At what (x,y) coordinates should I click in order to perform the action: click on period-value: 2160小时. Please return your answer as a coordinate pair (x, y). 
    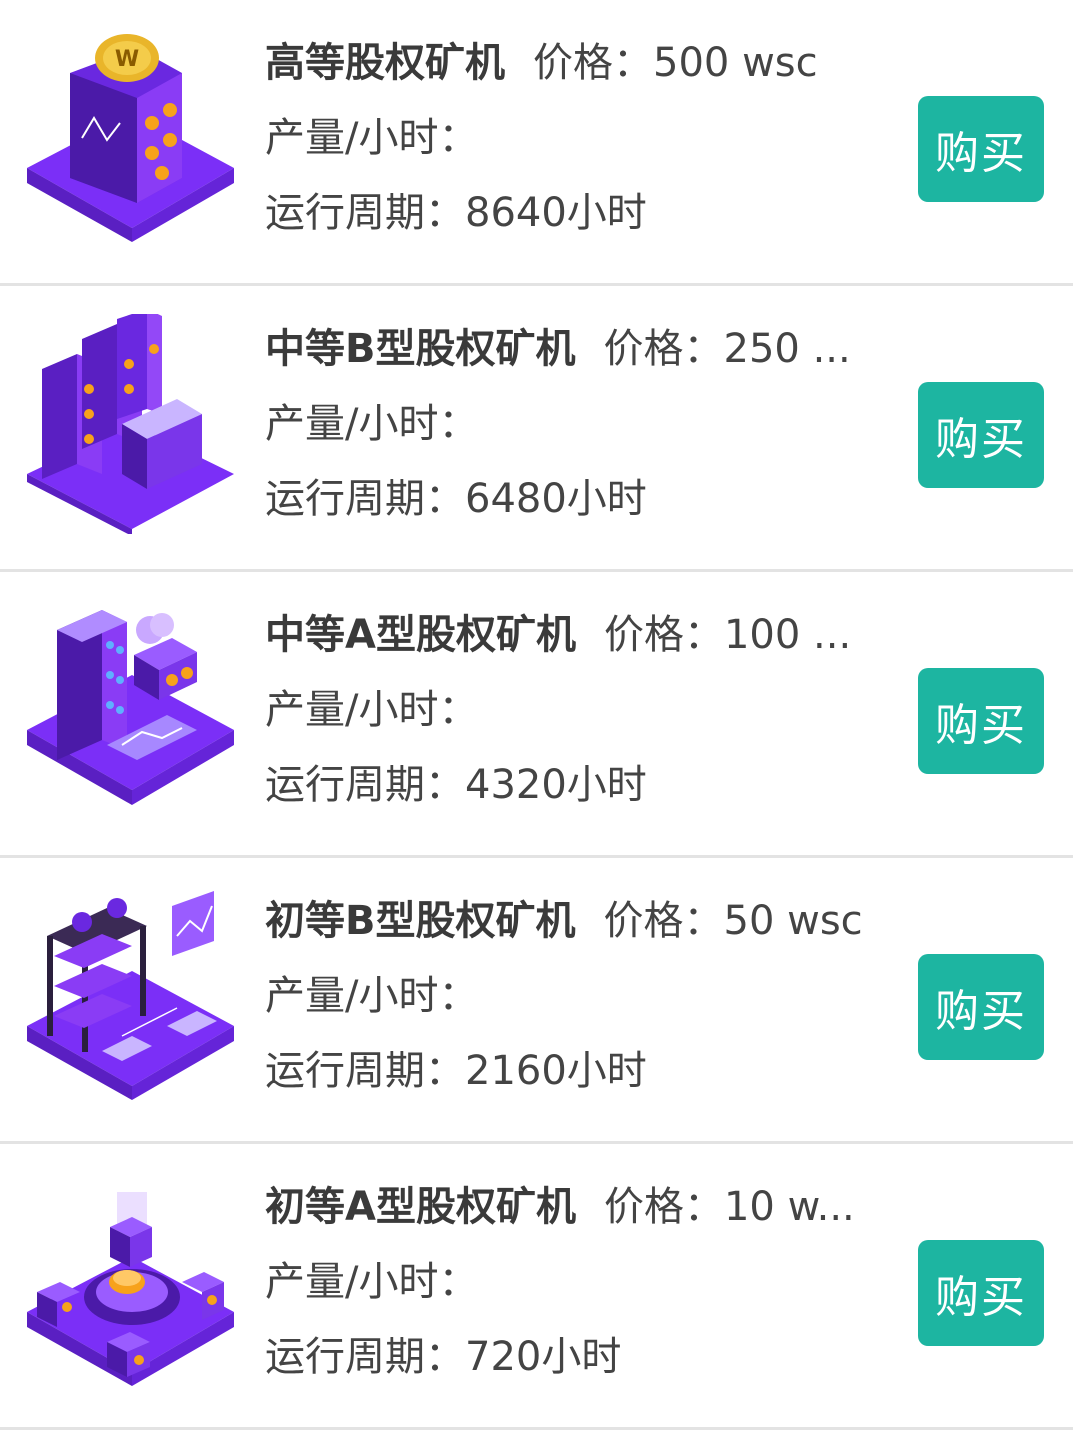
    Looking at the image, I should click on (556, 1071).